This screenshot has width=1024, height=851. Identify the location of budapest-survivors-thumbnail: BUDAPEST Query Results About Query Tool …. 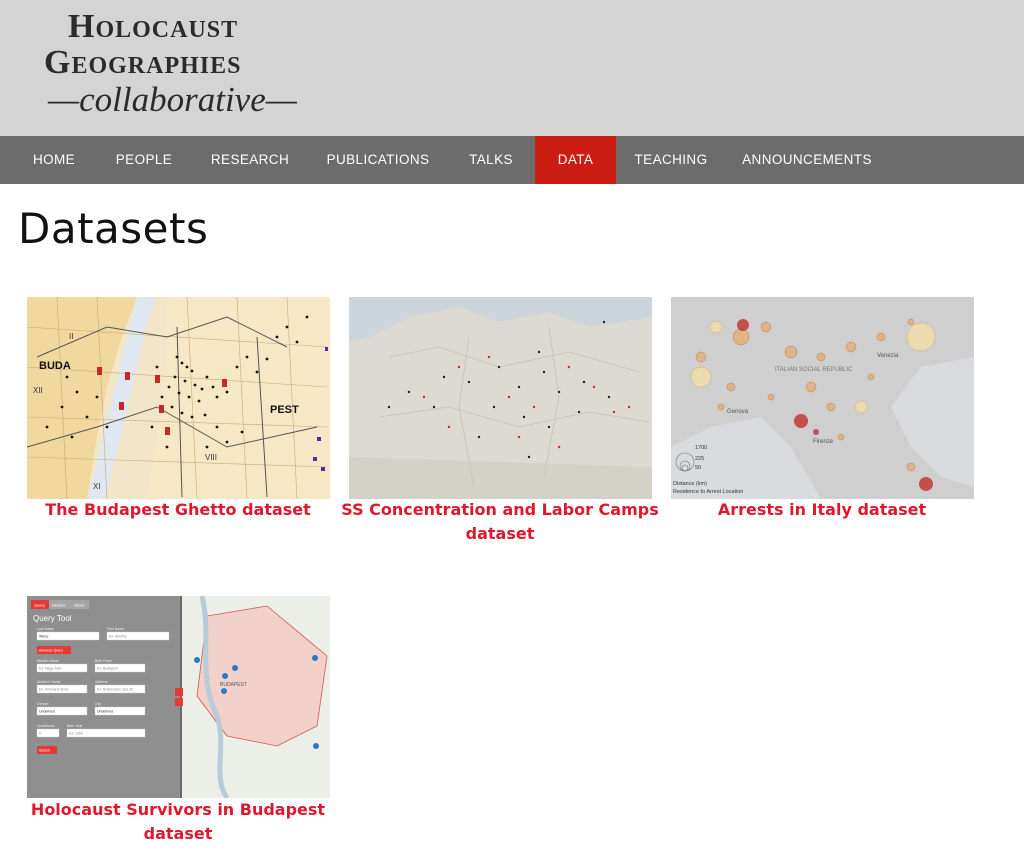
(178, 697).